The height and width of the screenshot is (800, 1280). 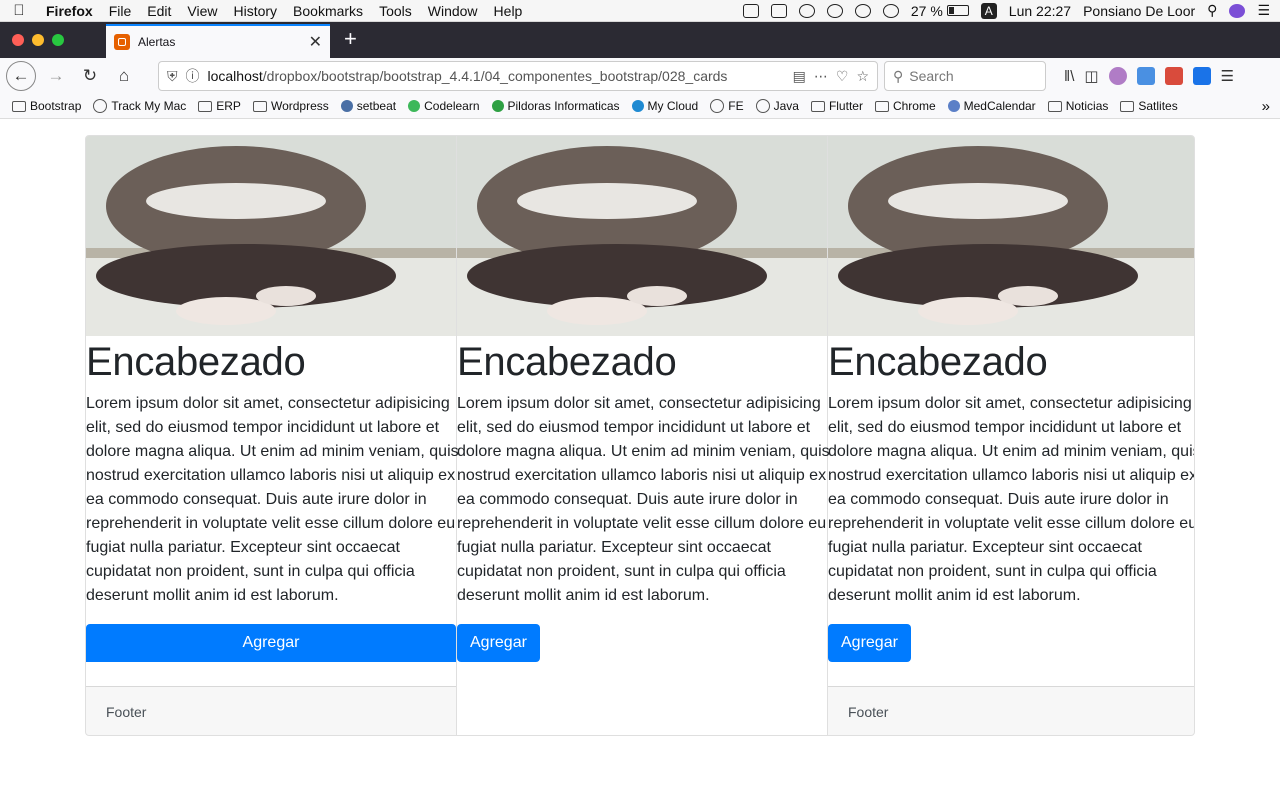 I want to click on m-icon, so click(x=834, y=10).